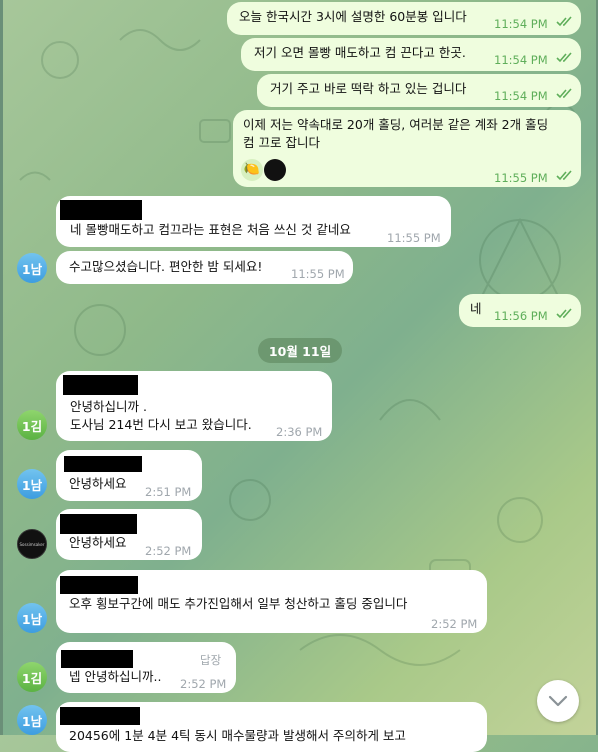 The image size is (598, 752). I want to click on outgoing-message: 저기 오면 몰빵 매도하고 컴 끈다고 한곳. 11:54 PM, so click(411, 54).